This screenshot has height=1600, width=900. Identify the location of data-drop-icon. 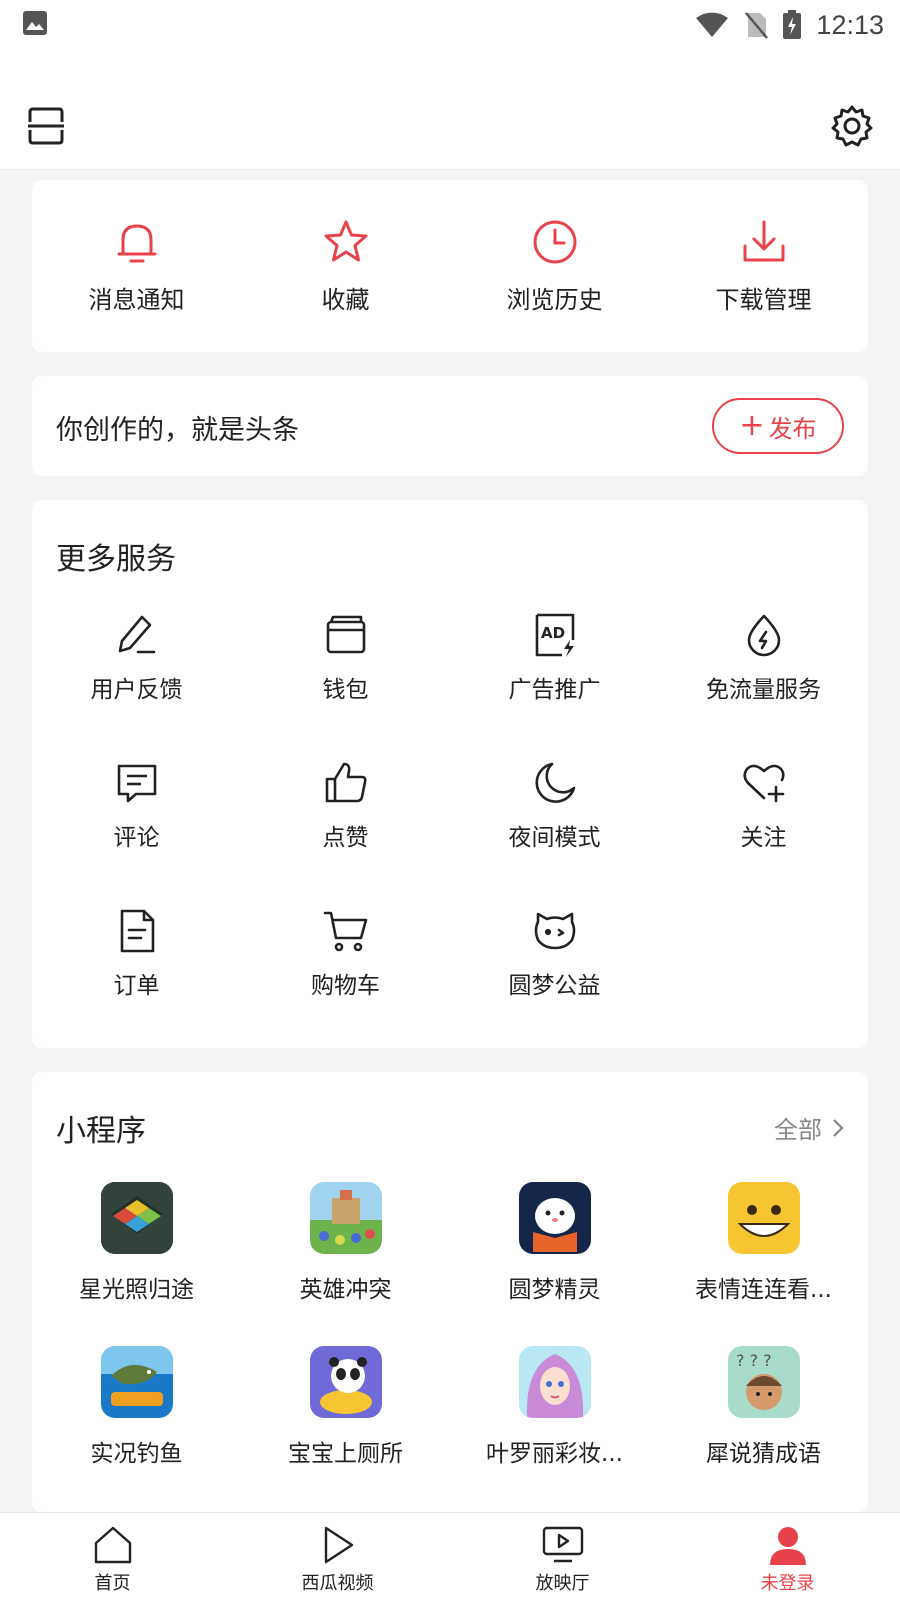
(763, 635).